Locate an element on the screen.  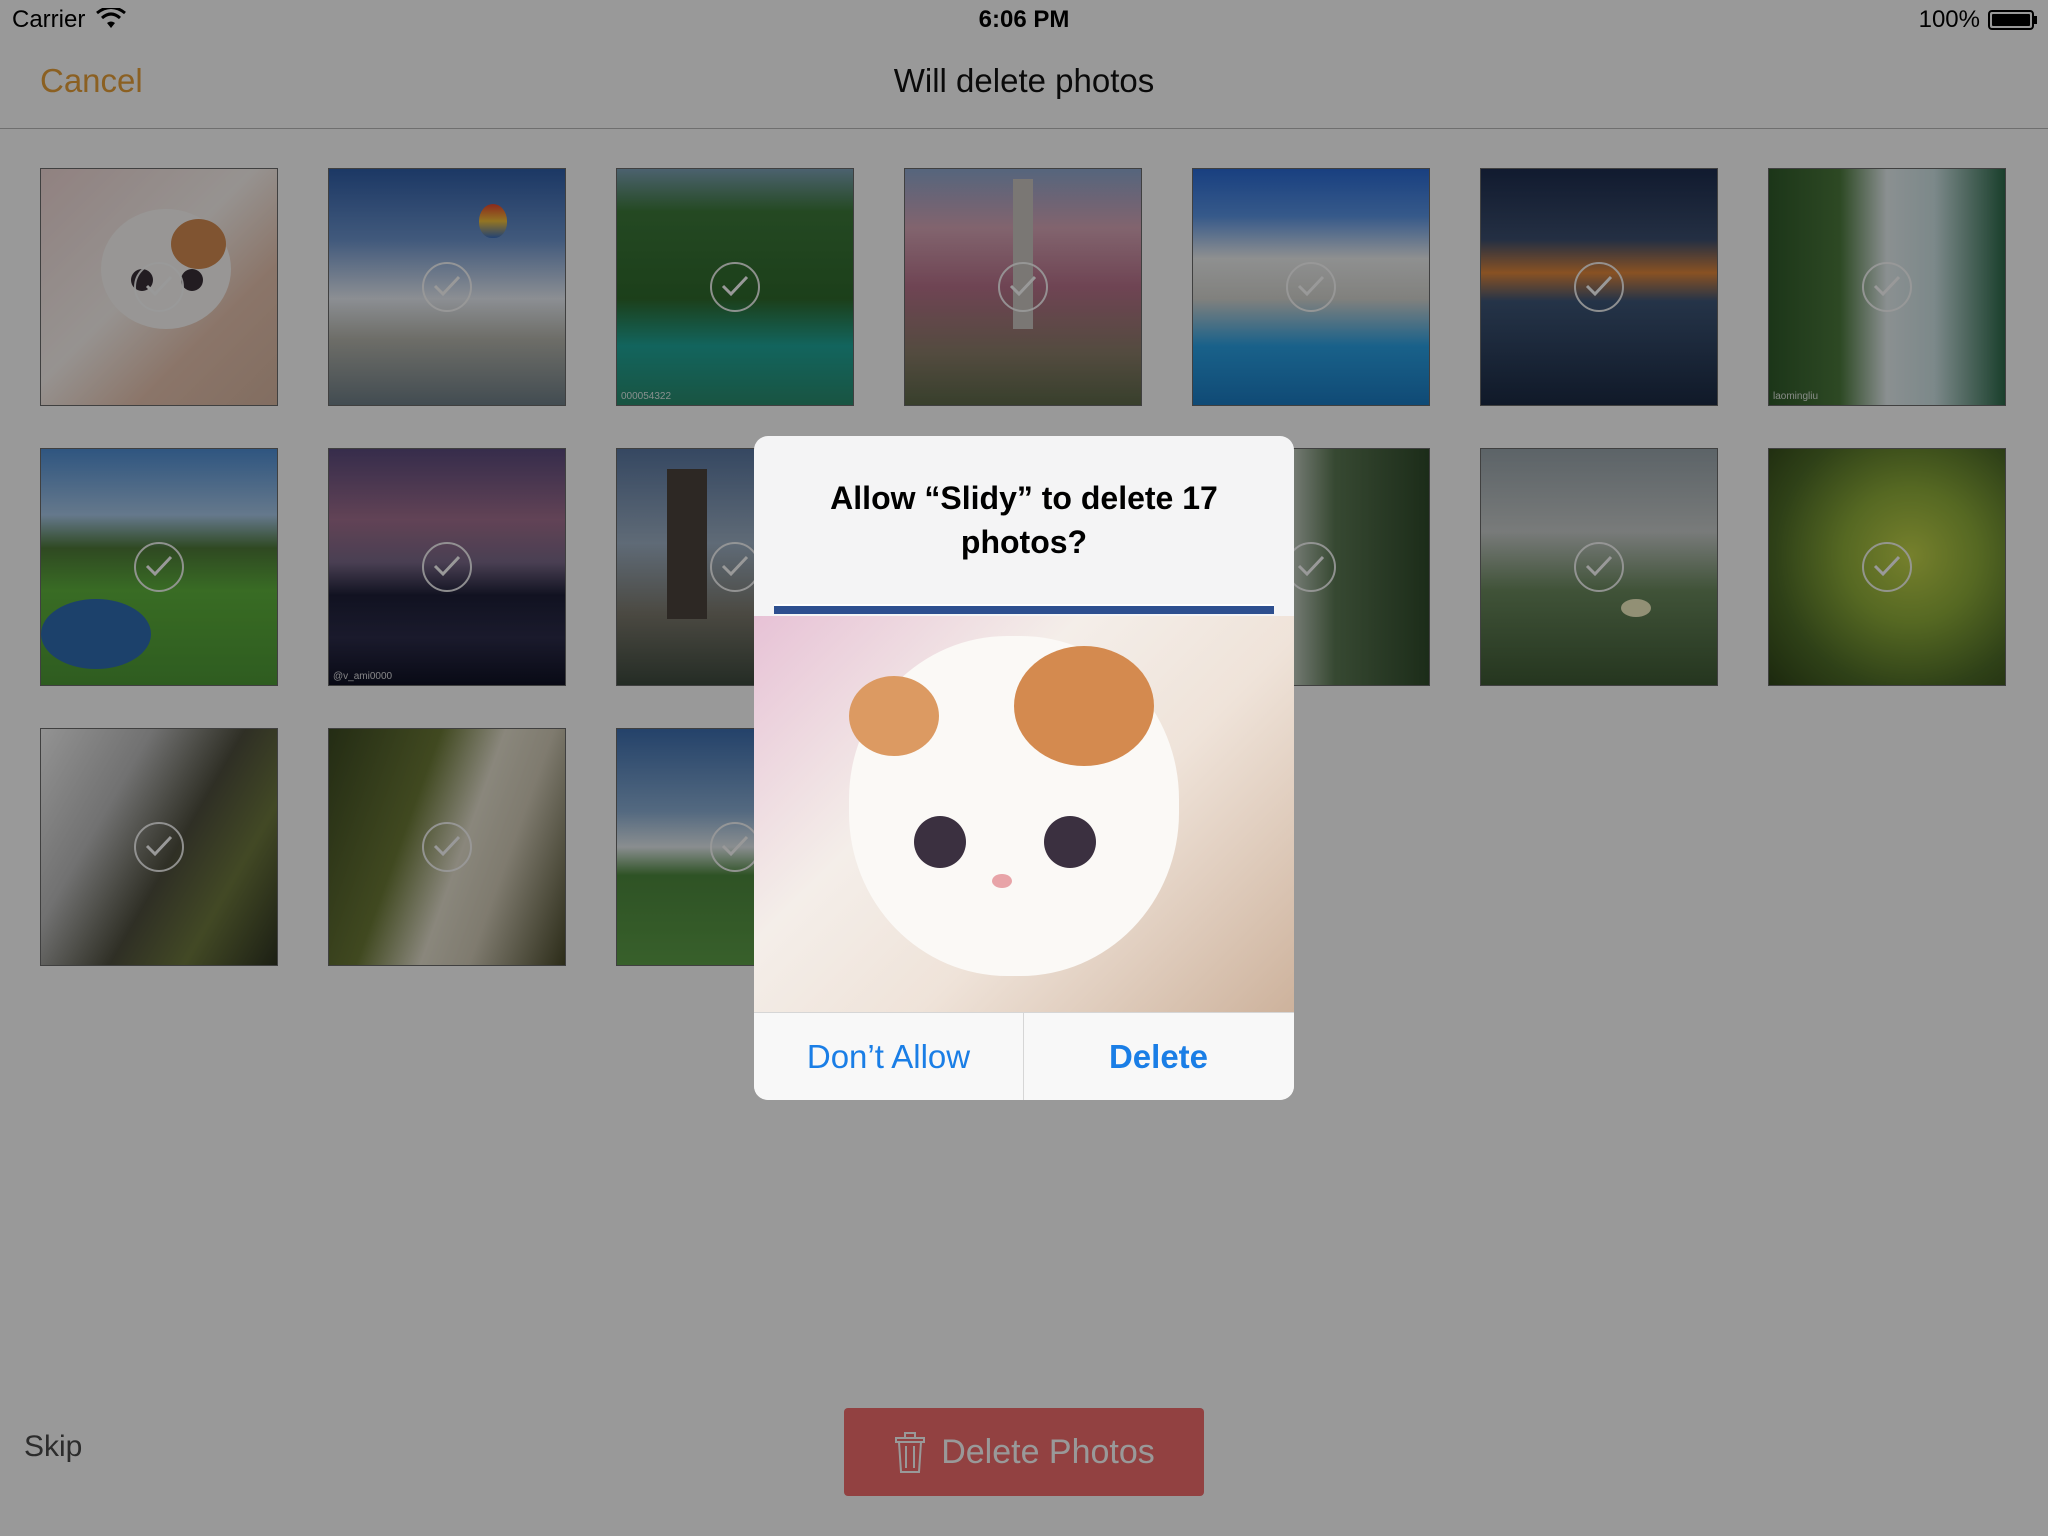
delete-button: Delete is located at coordinates (1158, 1056).